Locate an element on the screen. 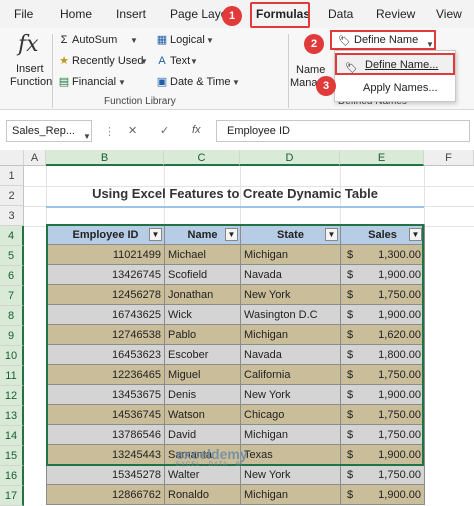 This screenshot has width=474, height=506. cell-employee-id: 14536745 is located at coordinates (105, 414).